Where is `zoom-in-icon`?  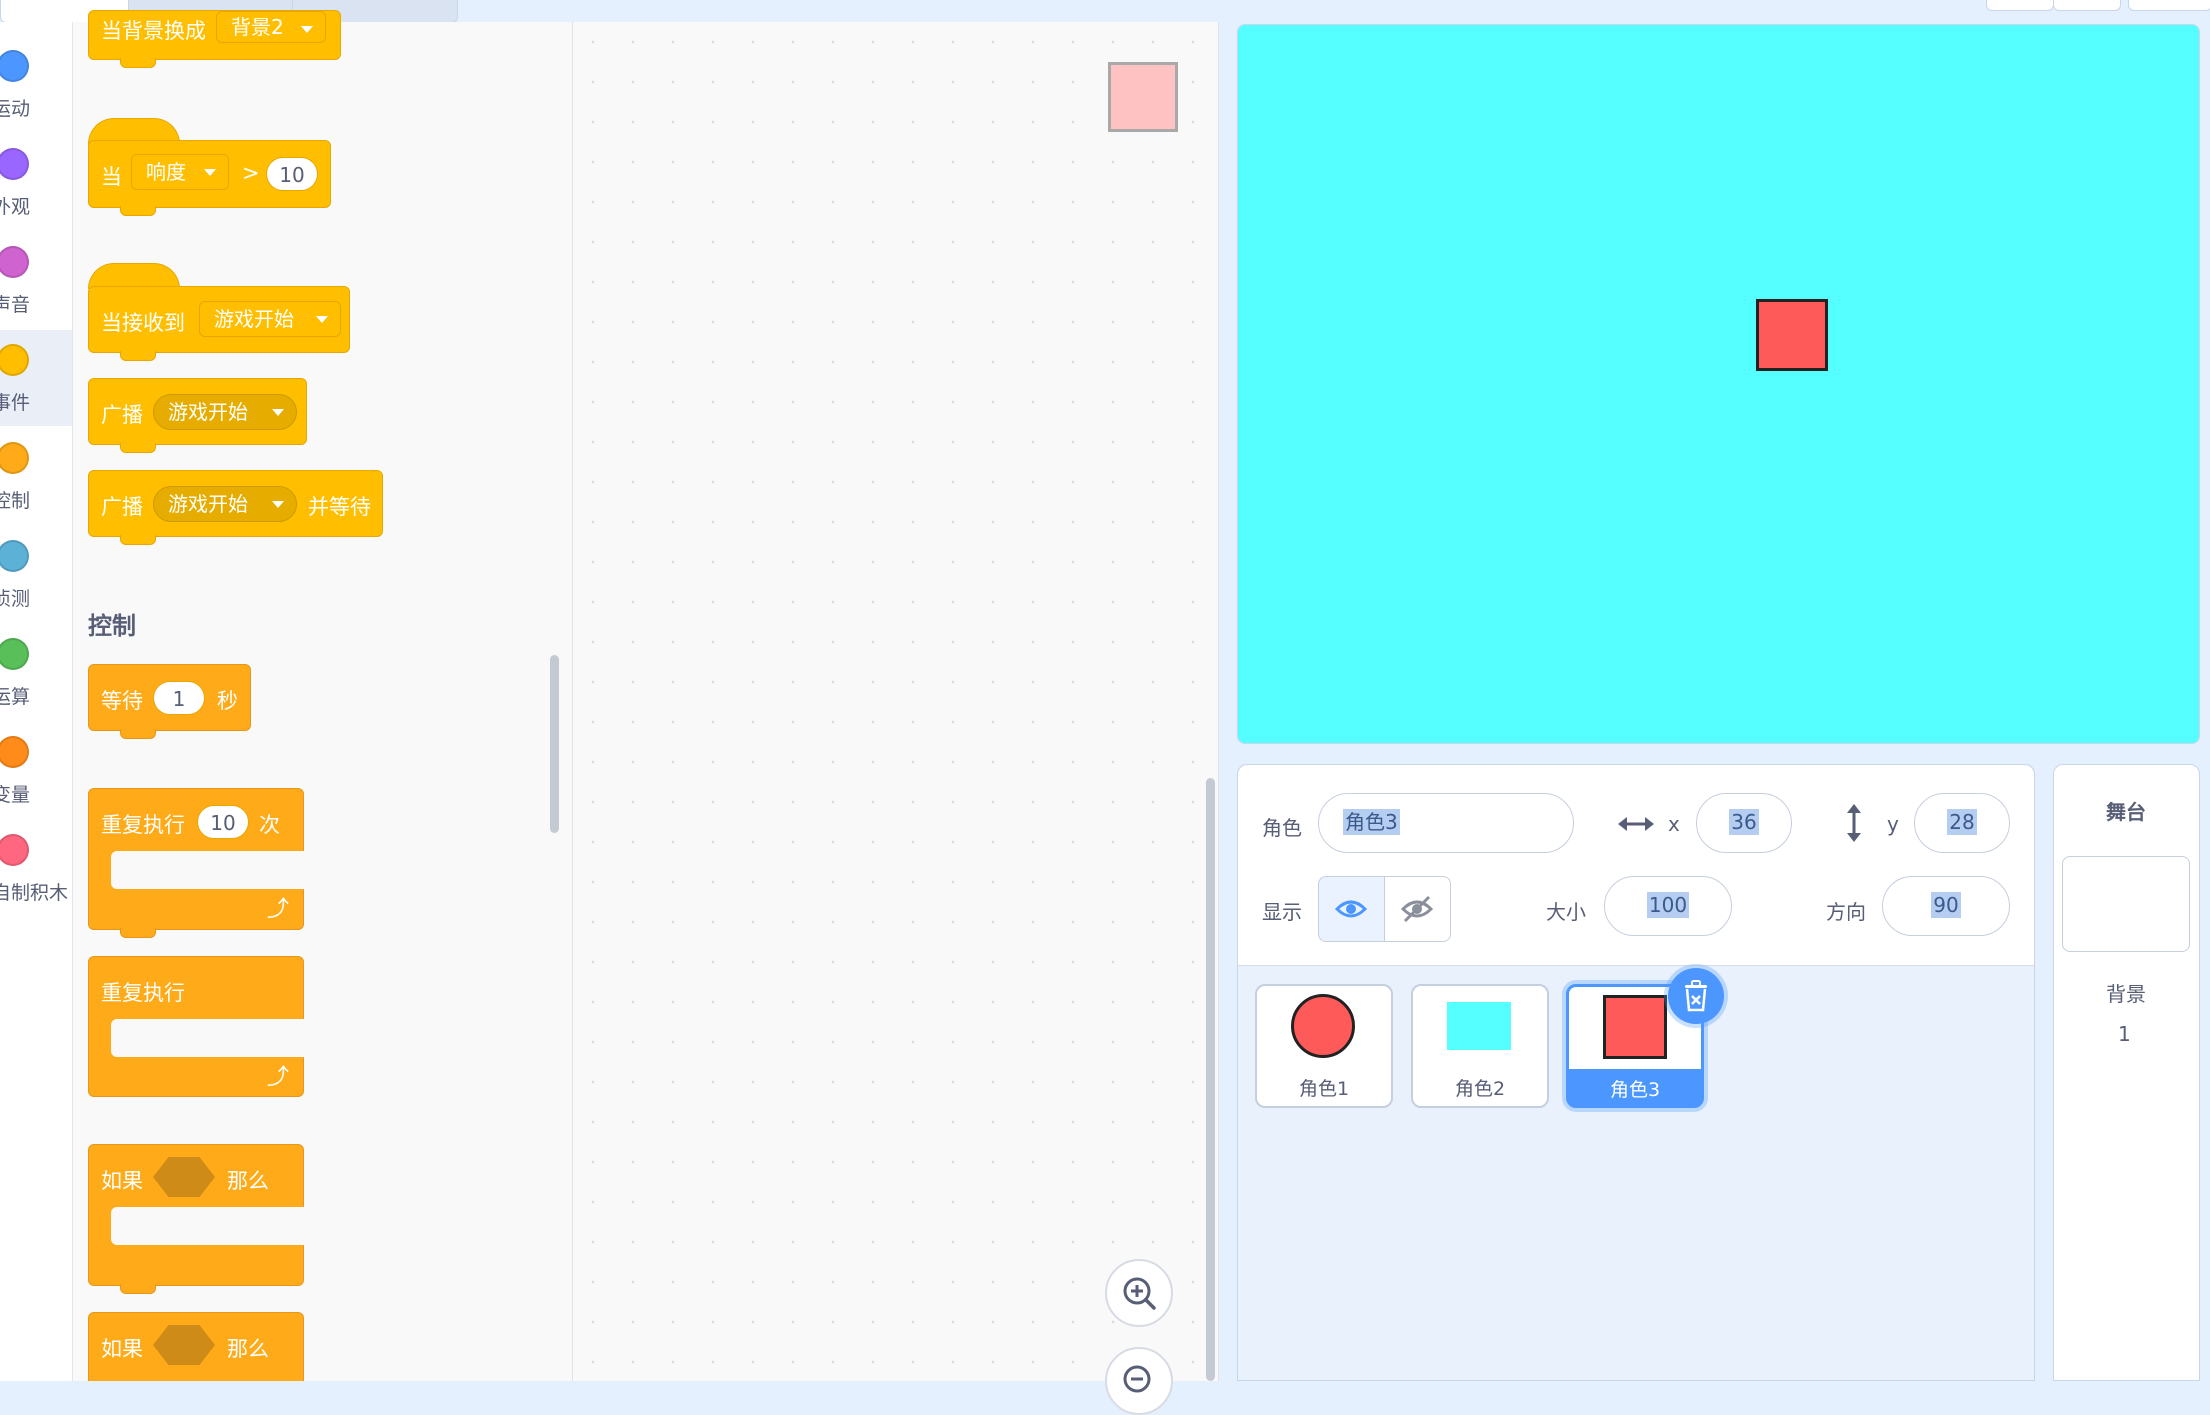 zoom-in-icon is located at coordinates (1139, 1293).